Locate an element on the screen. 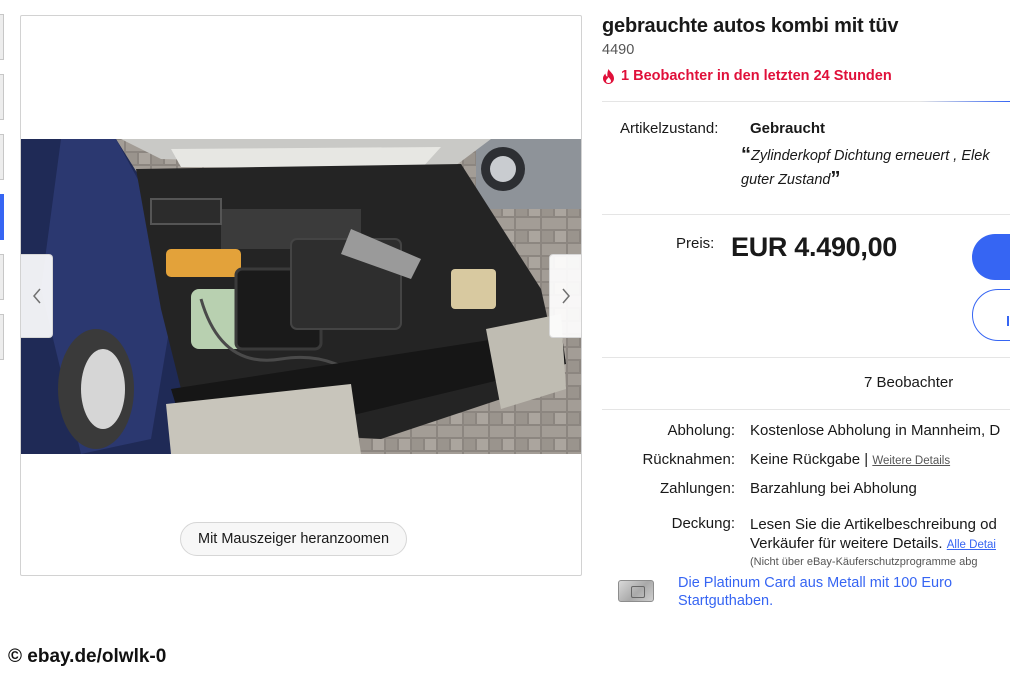 Image resolution: width=1010 pixels, height=673 pixels. price-label: Preis: is located at coordinates (695, 243).